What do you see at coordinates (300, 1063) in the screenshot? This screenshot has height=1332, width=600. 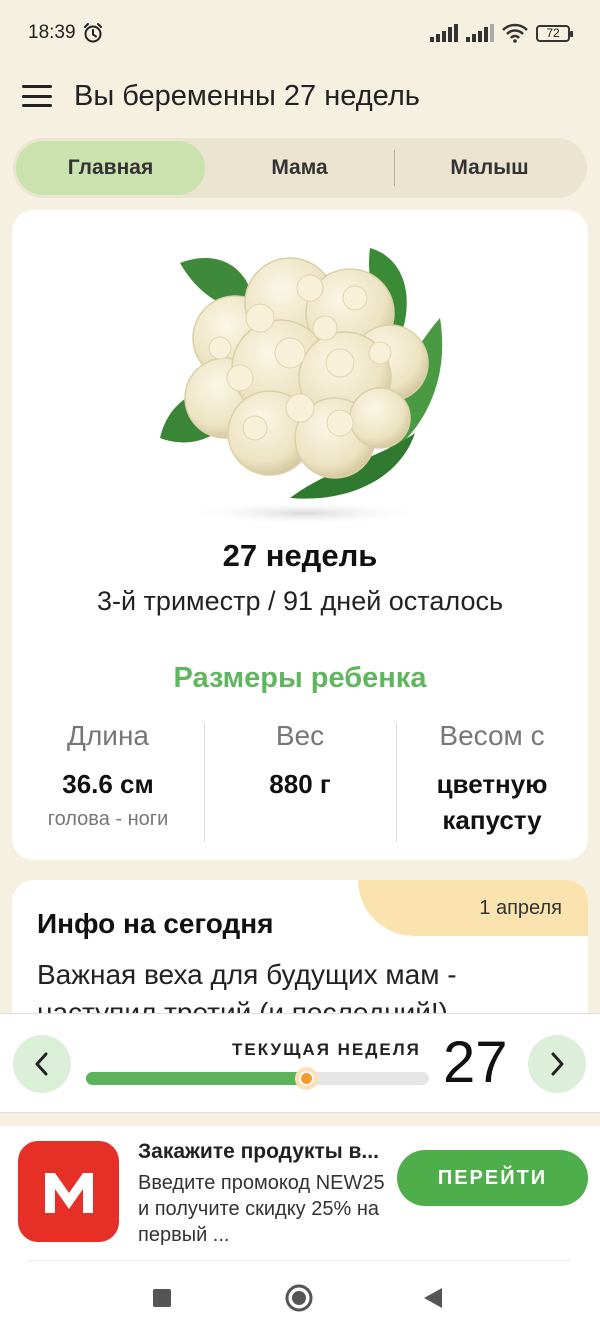 I see `week-selector: ТЕКУЩАЯ НЕДЕЛЯ 27` at bounding box center [300, 1063].